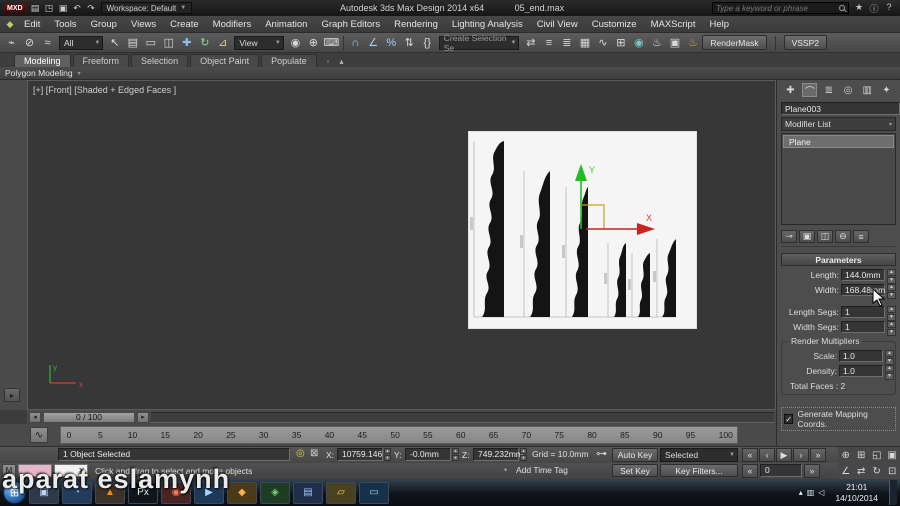 This screenshot has width=900, height=506. I want to click on zoom-extents-all-icon: ▣, so click(892, 455).